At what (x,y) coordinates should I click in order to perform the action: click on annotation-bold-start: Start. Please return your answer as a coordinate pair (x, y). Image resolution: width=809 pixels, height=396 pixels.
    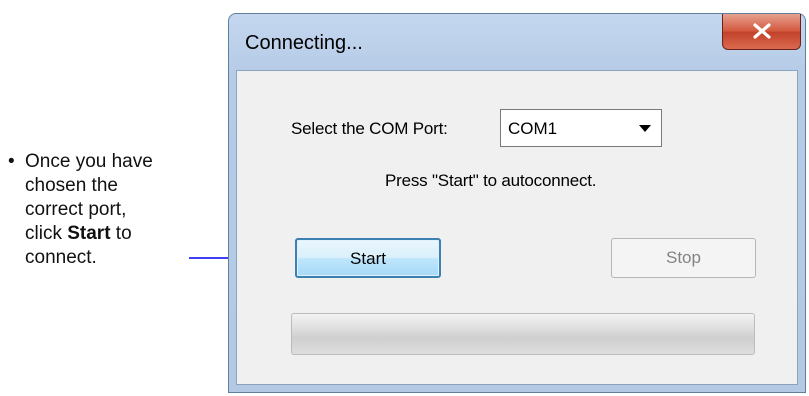
    Looking at the image, I should click on (89, 233).